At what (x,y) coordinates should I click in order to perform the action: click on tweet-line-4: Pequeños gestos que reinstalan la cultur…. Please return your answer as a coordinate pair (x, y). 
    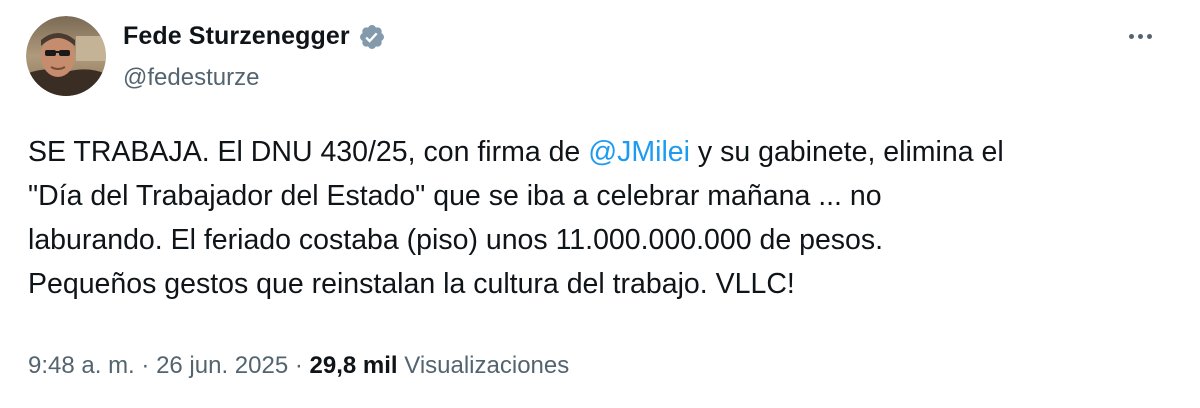
    Looking at the image, I should click on (411, 284).